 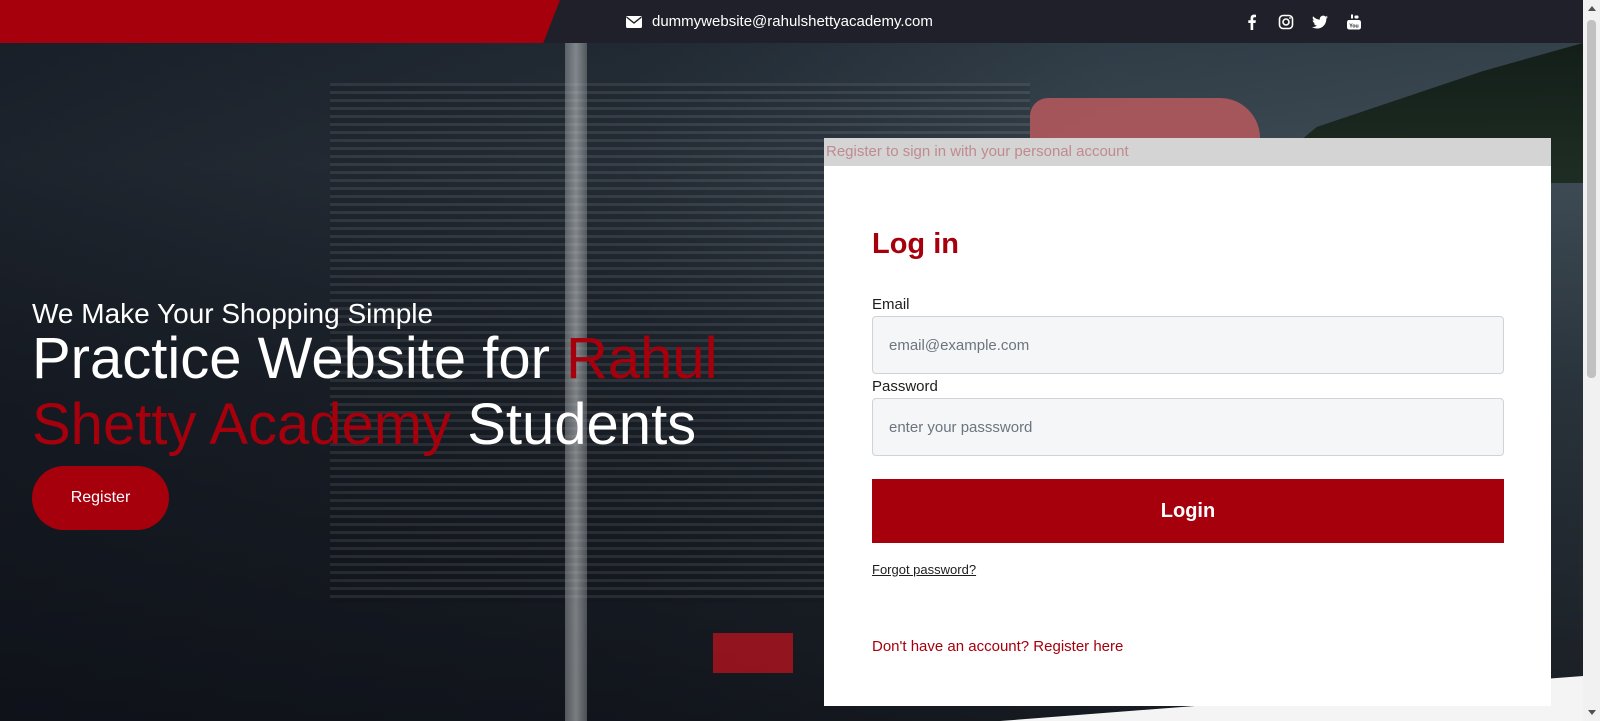 What do you see at coordinates (1354, 22) in the screenshot?
I see `youtube-icon: You` at bounding box center [1354, 22].